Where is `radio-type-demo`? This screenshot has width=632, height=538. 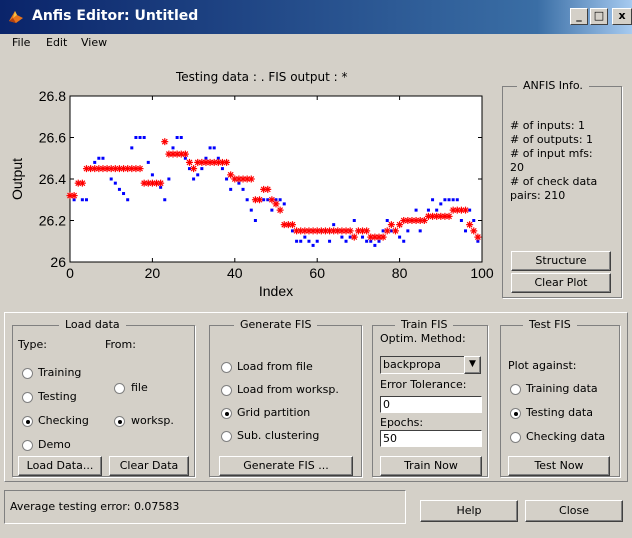 radio-type-demo is located at coordinates (27, 445).